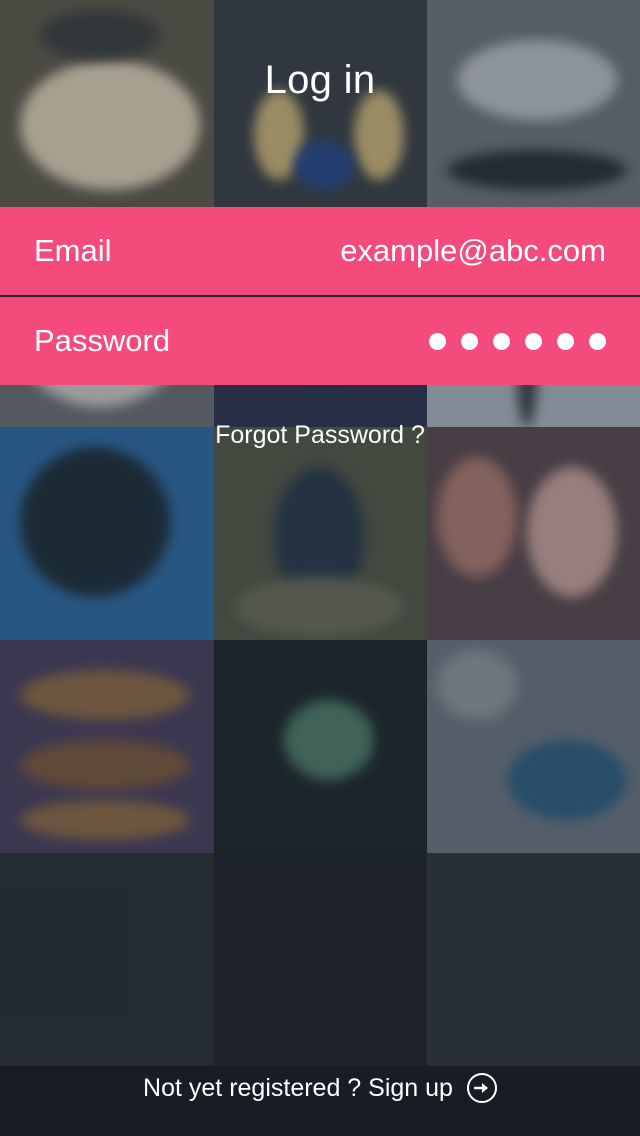  Describe the element at coordinates (320, 959) in the screenshot. I see `background-photo-bottom-middle` at that location.